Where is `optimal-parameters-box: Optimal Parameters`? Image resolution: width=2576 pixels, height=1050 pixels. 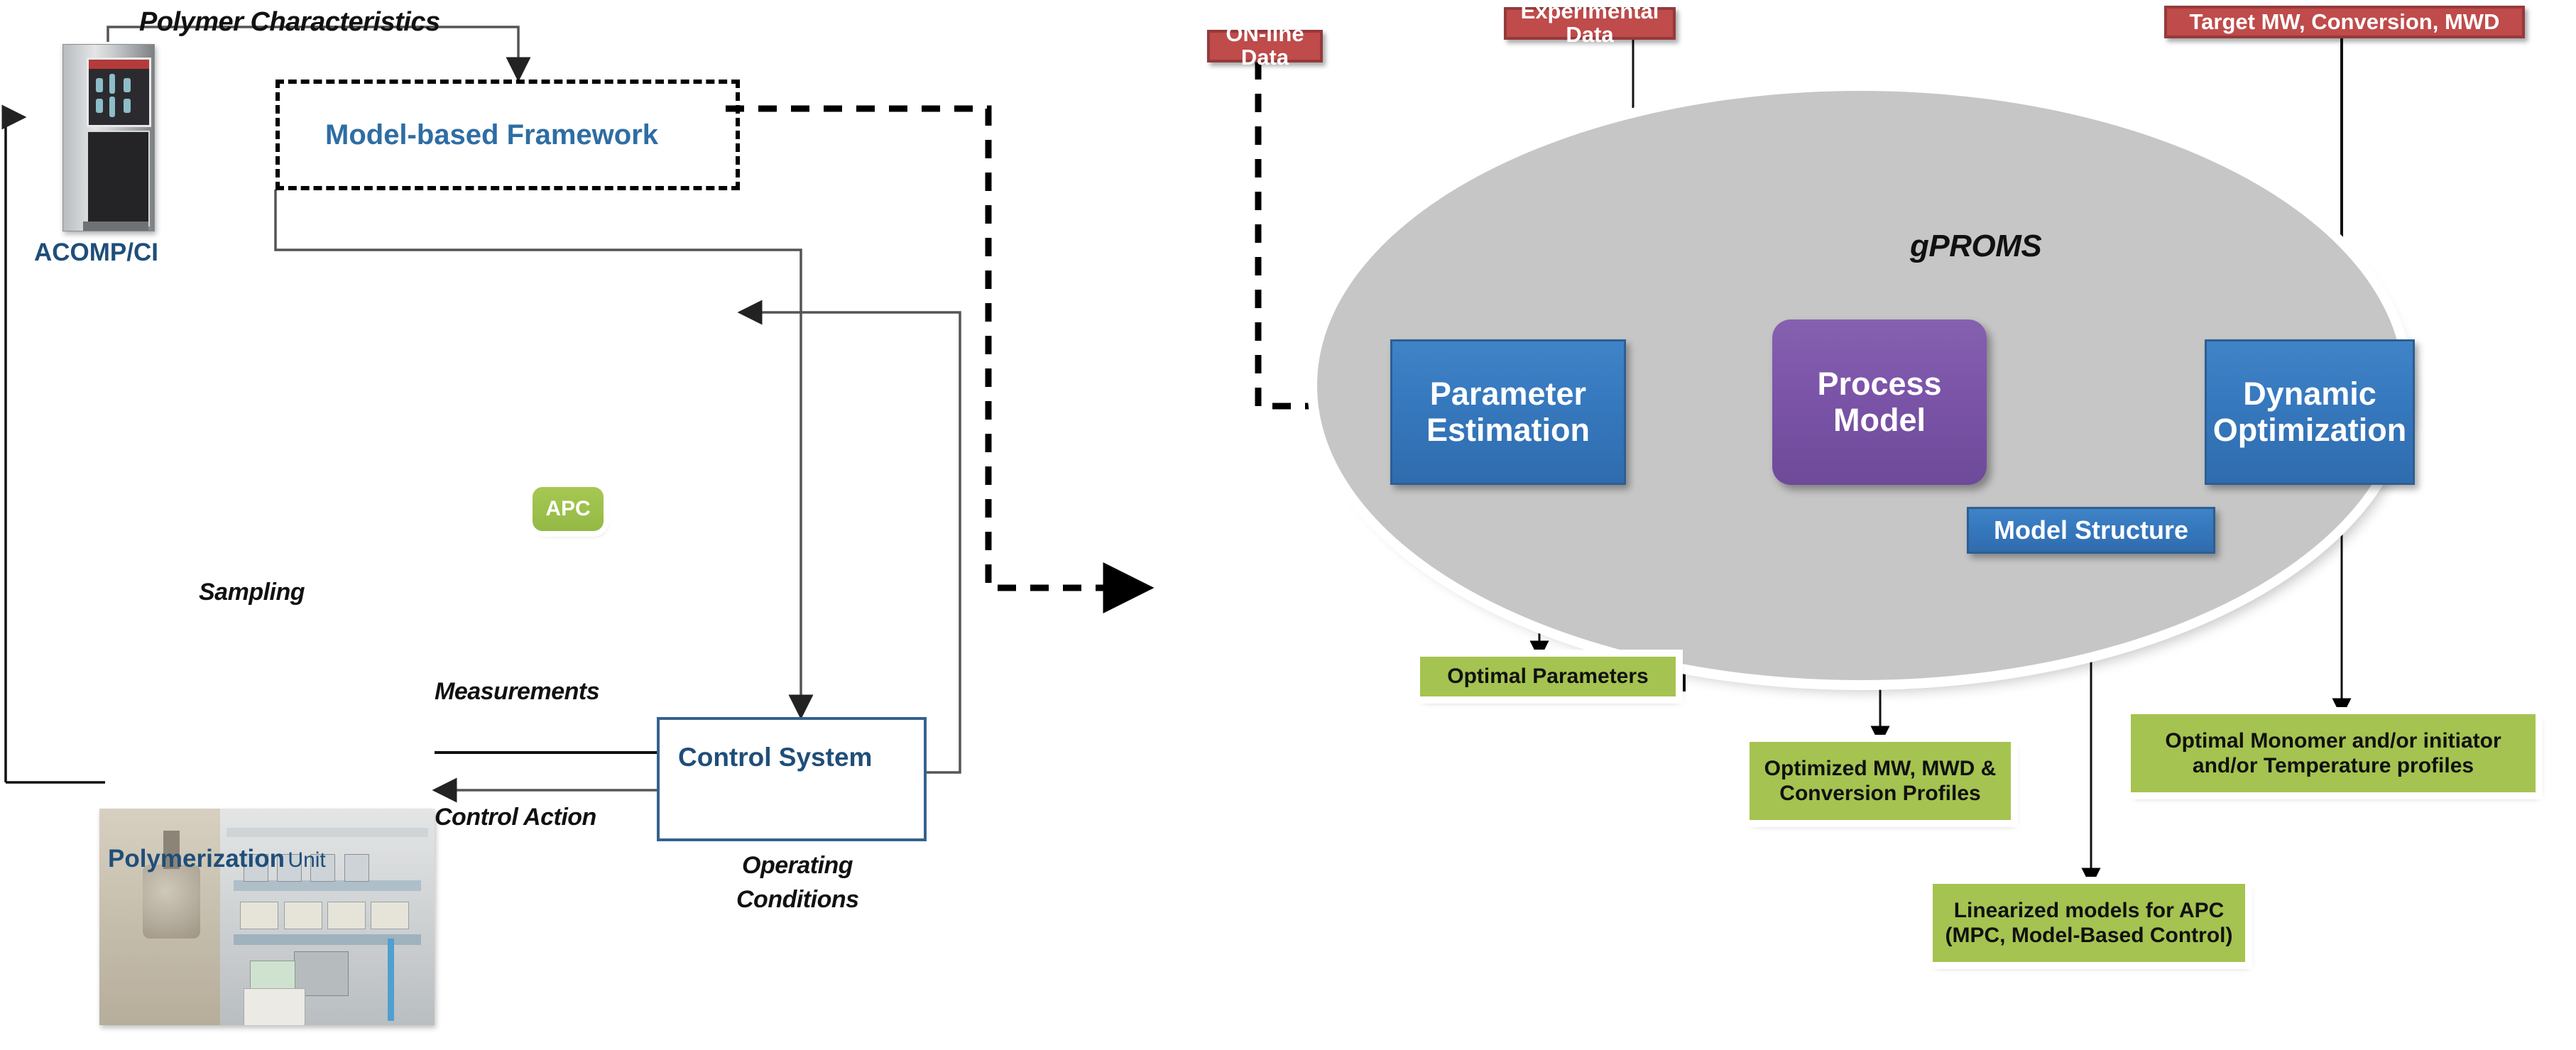
optimal-parameters-box: Optimal Parameters is located at coordinates (1548, 676).